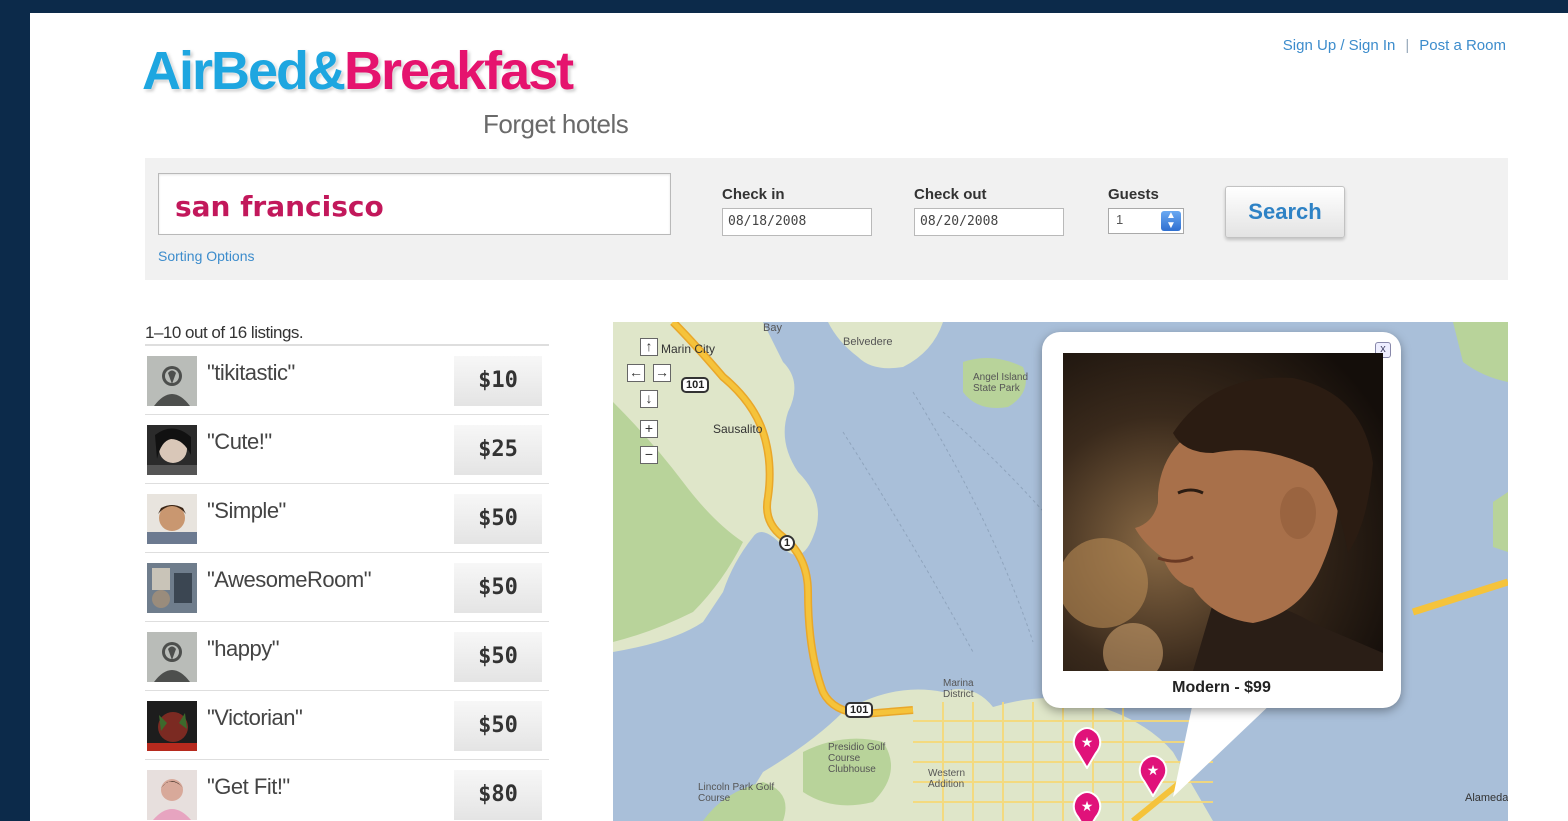  I want to click on listing-row: "Get Fit!" $80, so click(347, 790).